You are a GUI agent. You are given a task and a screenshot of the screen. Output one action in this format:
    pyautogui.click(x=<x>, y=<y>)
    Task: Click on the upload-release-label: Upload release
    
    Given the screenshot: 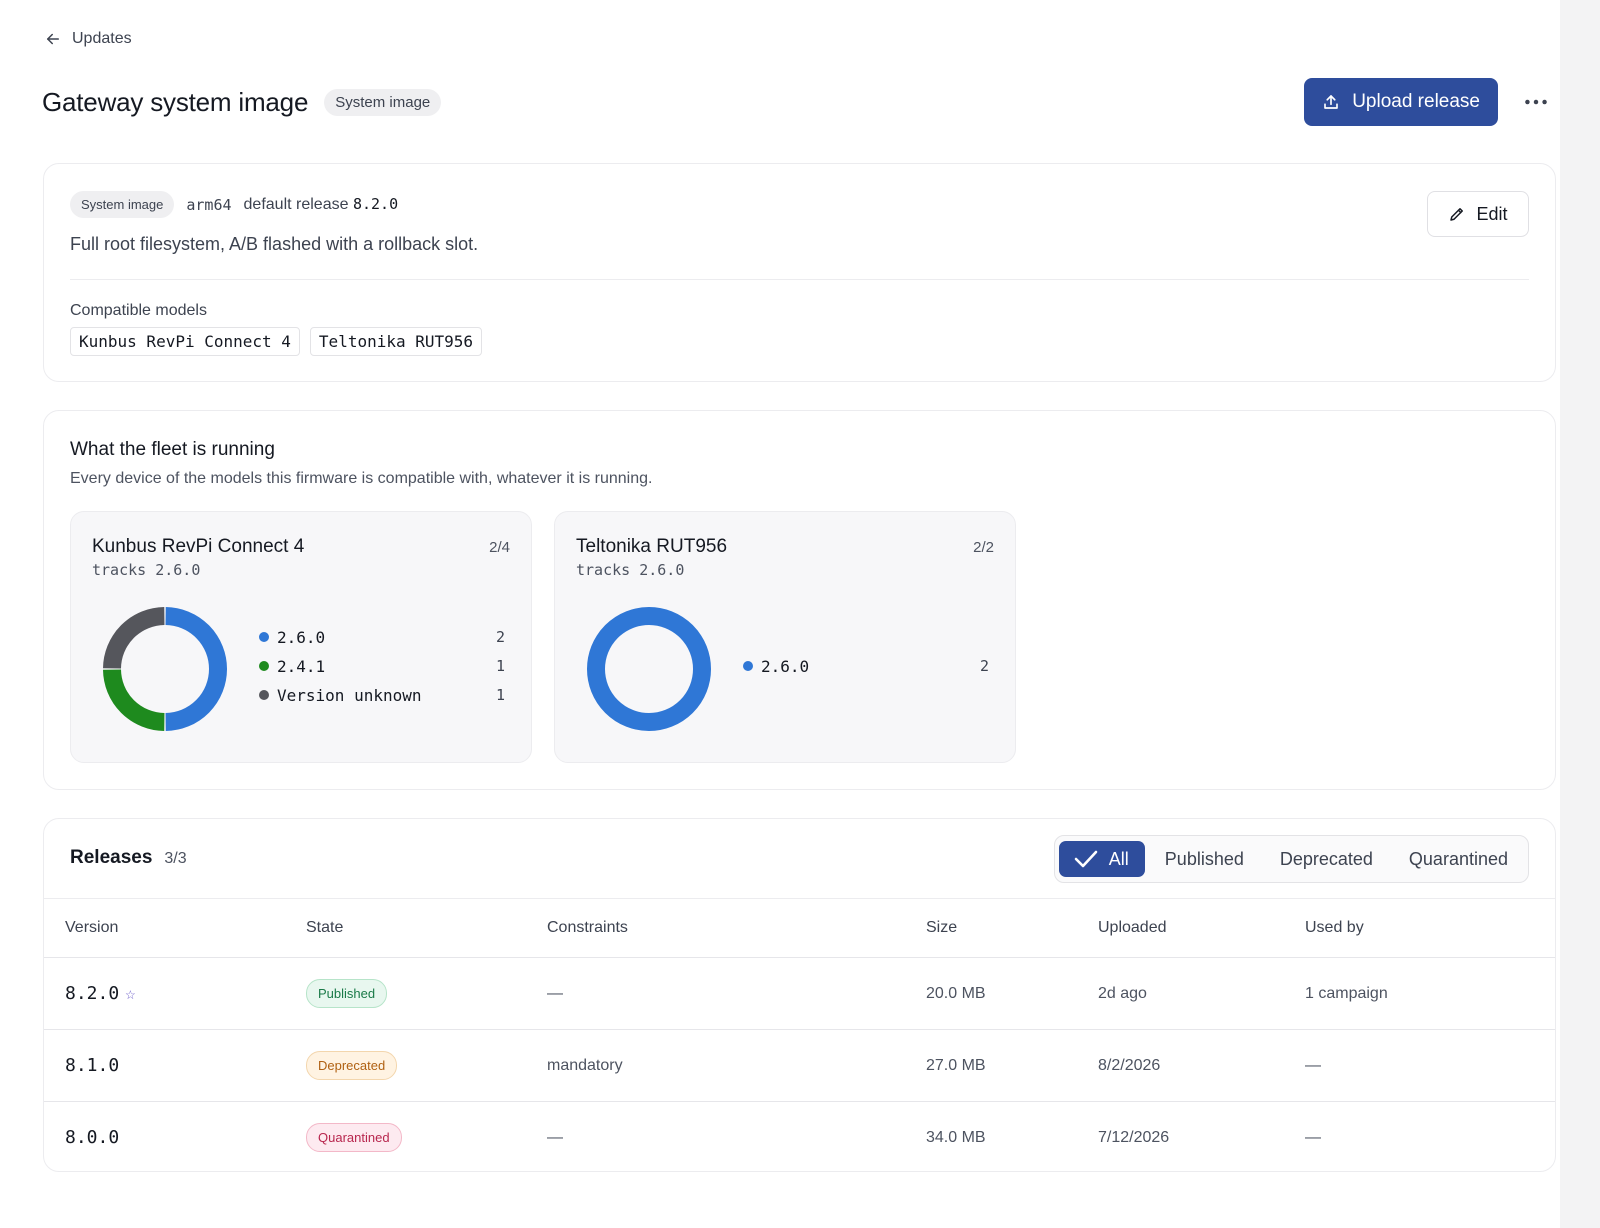 What is the action you would take?
    pyautogui.click(x=1416, y=101)
    